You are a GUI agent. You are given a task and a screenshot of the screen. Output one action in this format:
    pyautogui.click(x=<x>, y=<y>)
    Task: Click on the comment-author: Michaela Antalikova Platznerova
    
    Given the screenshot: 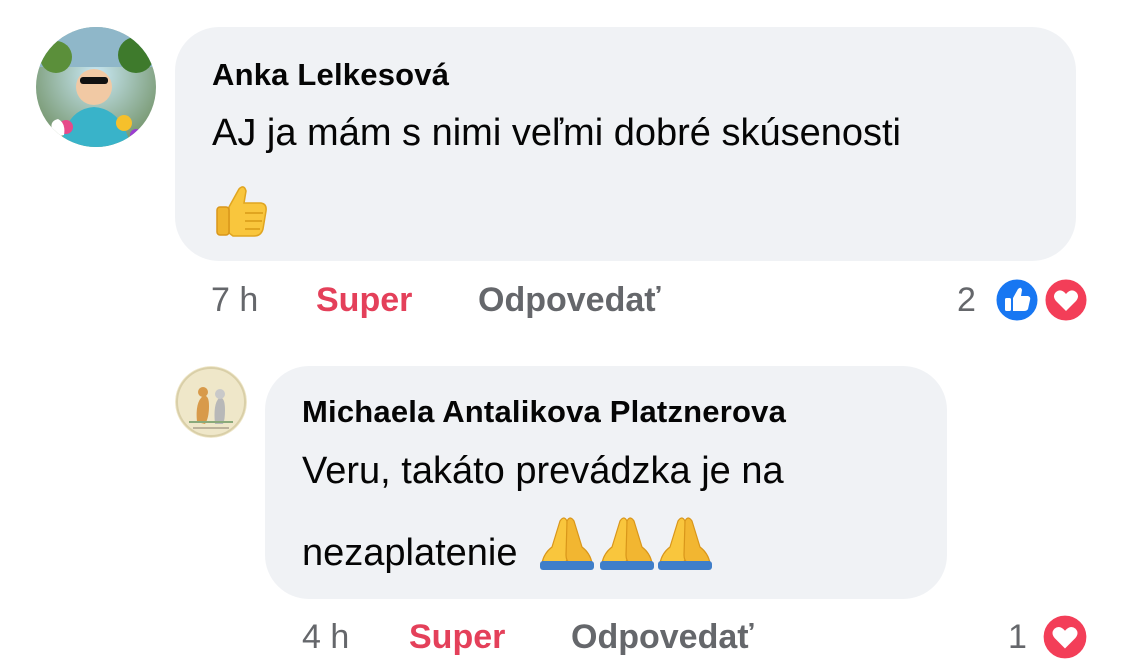 What is the action you would take?
    pyautogui.click(x=544, y=412)
    